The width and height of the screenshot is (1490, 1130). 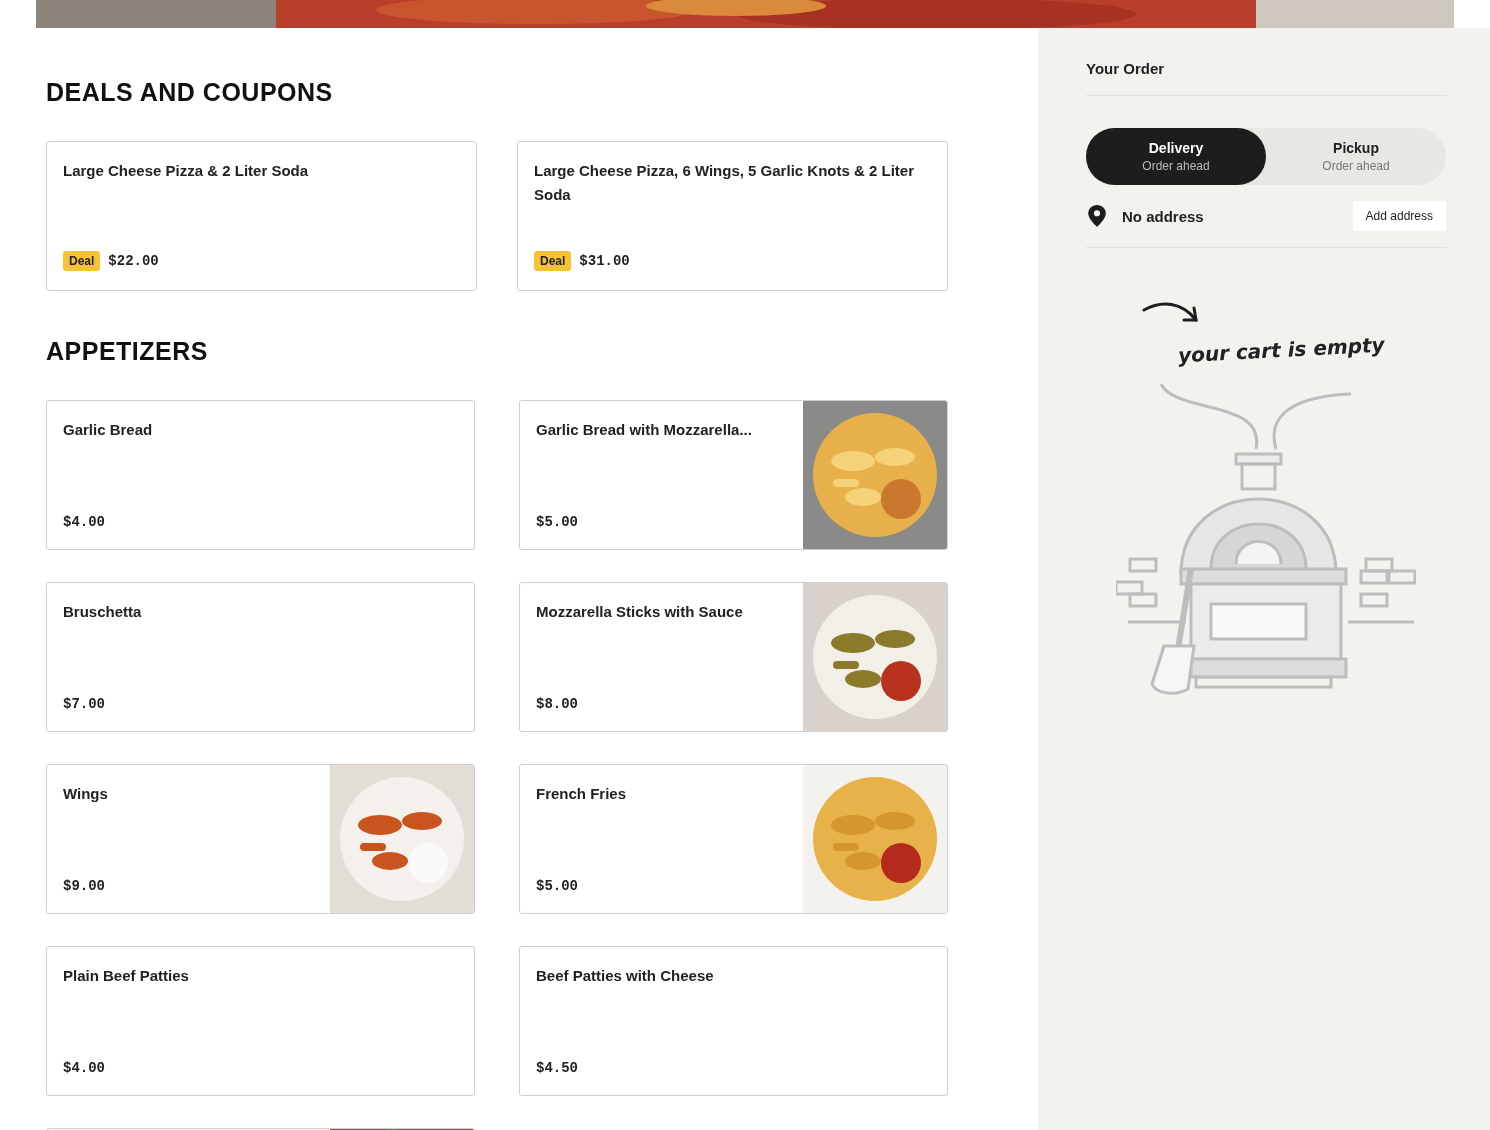 I want to click on item-price: $9.00, so click(x=84, y=886).